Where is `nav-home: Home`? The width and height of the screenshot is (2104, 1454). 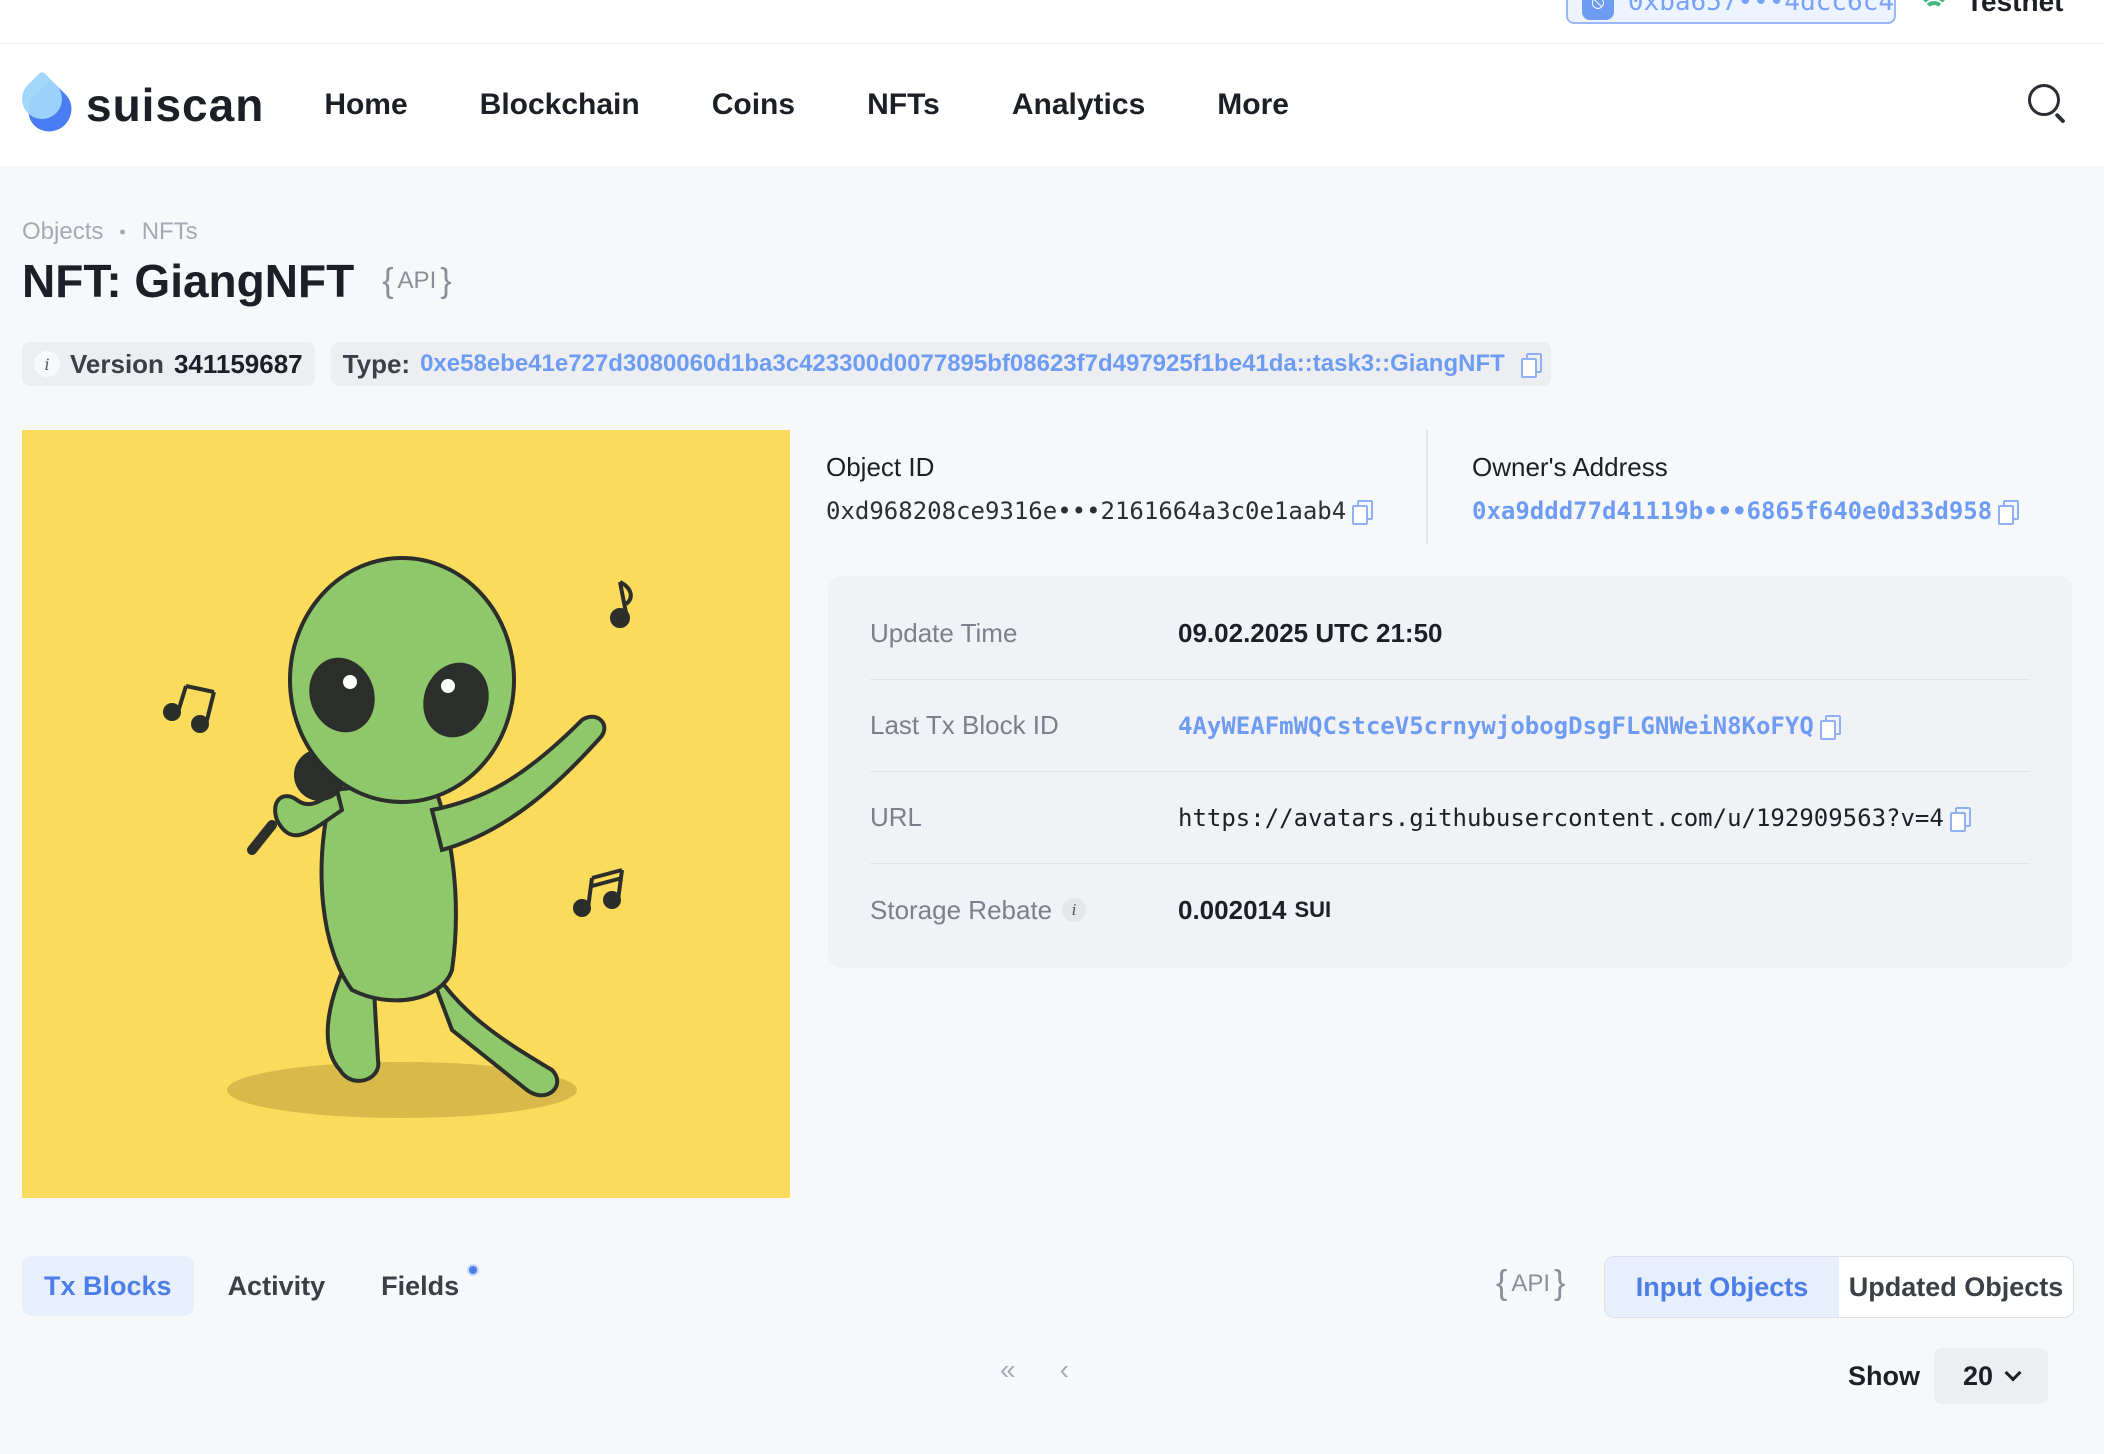
nav-home: Home is located at coordinates (365, 105).